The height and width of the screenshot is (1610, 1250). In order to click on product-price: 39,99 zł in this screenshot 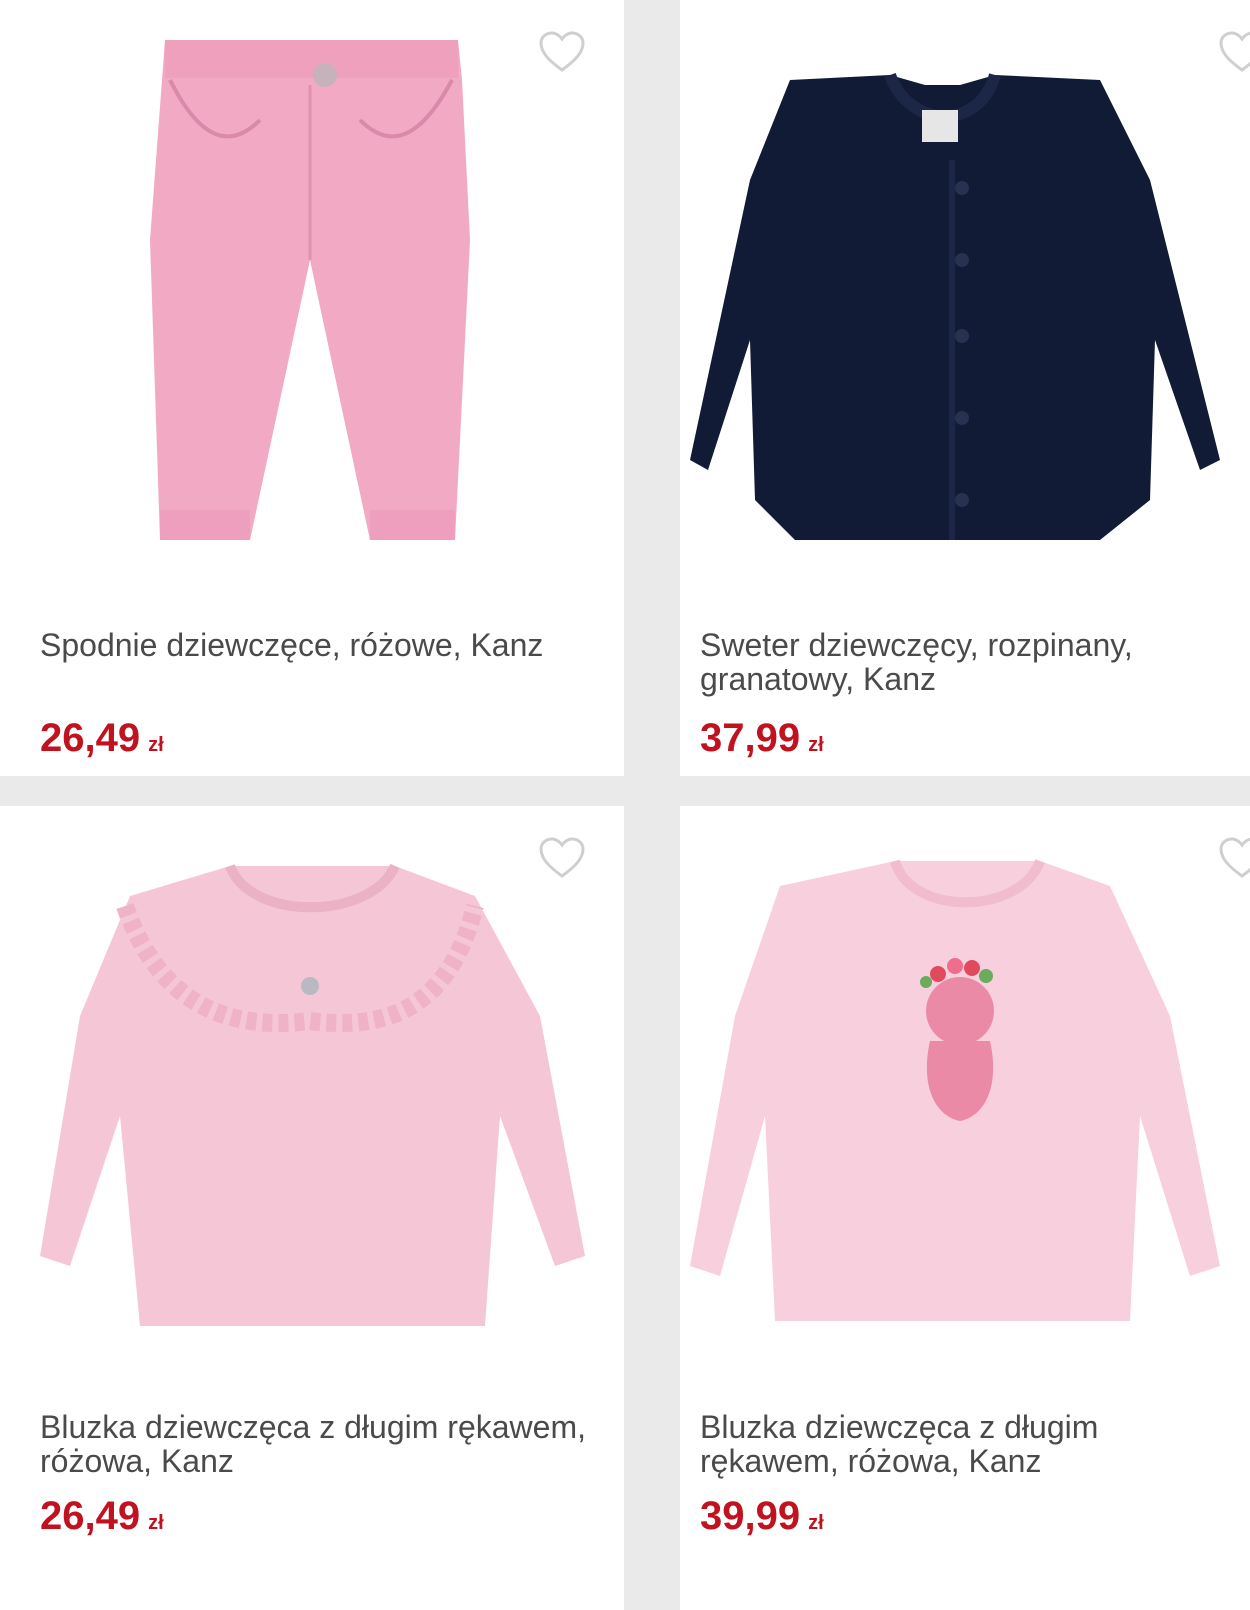, I will do `click(762, 1519)`.